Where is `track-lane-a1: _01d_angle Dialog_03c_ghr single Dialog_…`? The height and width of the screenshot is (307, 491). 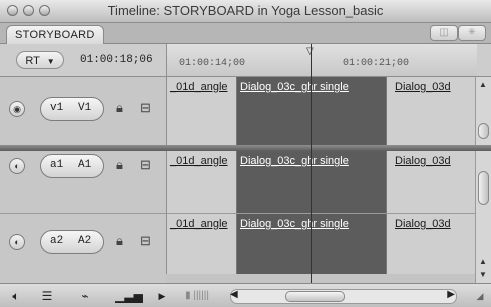
track-lane-a1: _01d_angle Dialog_03c_ghr single Dialog_… is located at coordinates (321, 182).